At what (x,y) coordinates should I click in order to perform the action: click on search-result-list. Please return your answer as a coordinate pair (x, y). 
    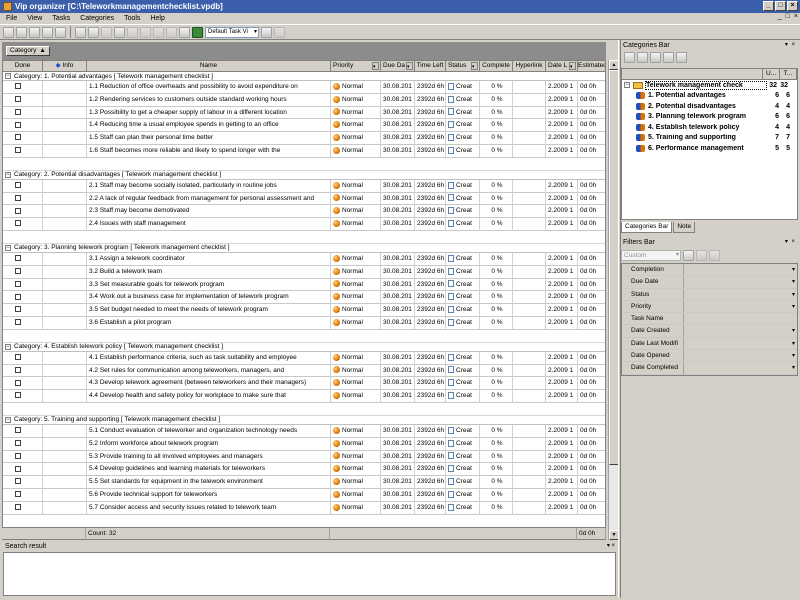
    Looking at the image, I should click on (309, 574).